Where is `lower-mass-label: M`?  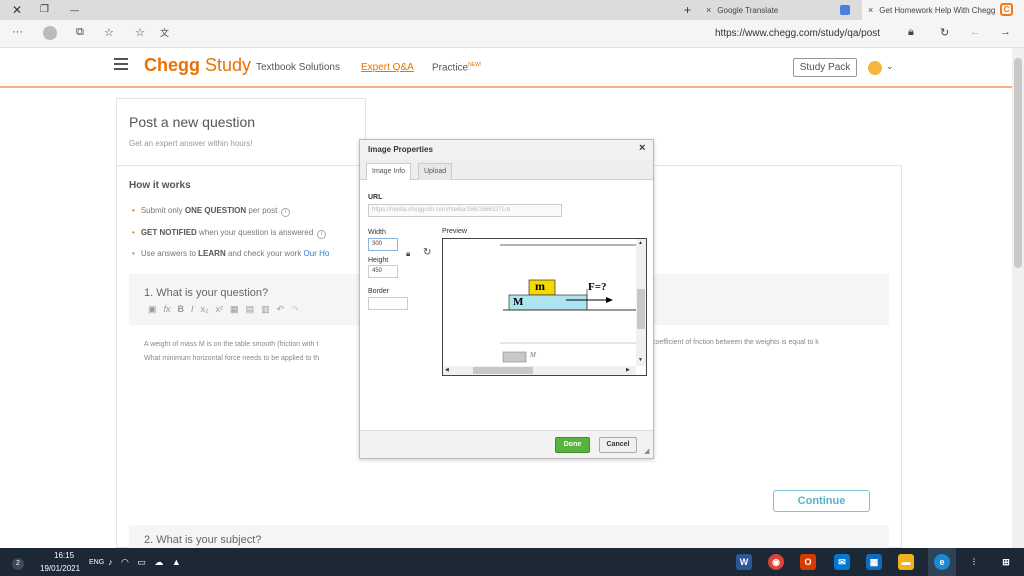 lower-mass-label: M is located at coordinates (533, 355).